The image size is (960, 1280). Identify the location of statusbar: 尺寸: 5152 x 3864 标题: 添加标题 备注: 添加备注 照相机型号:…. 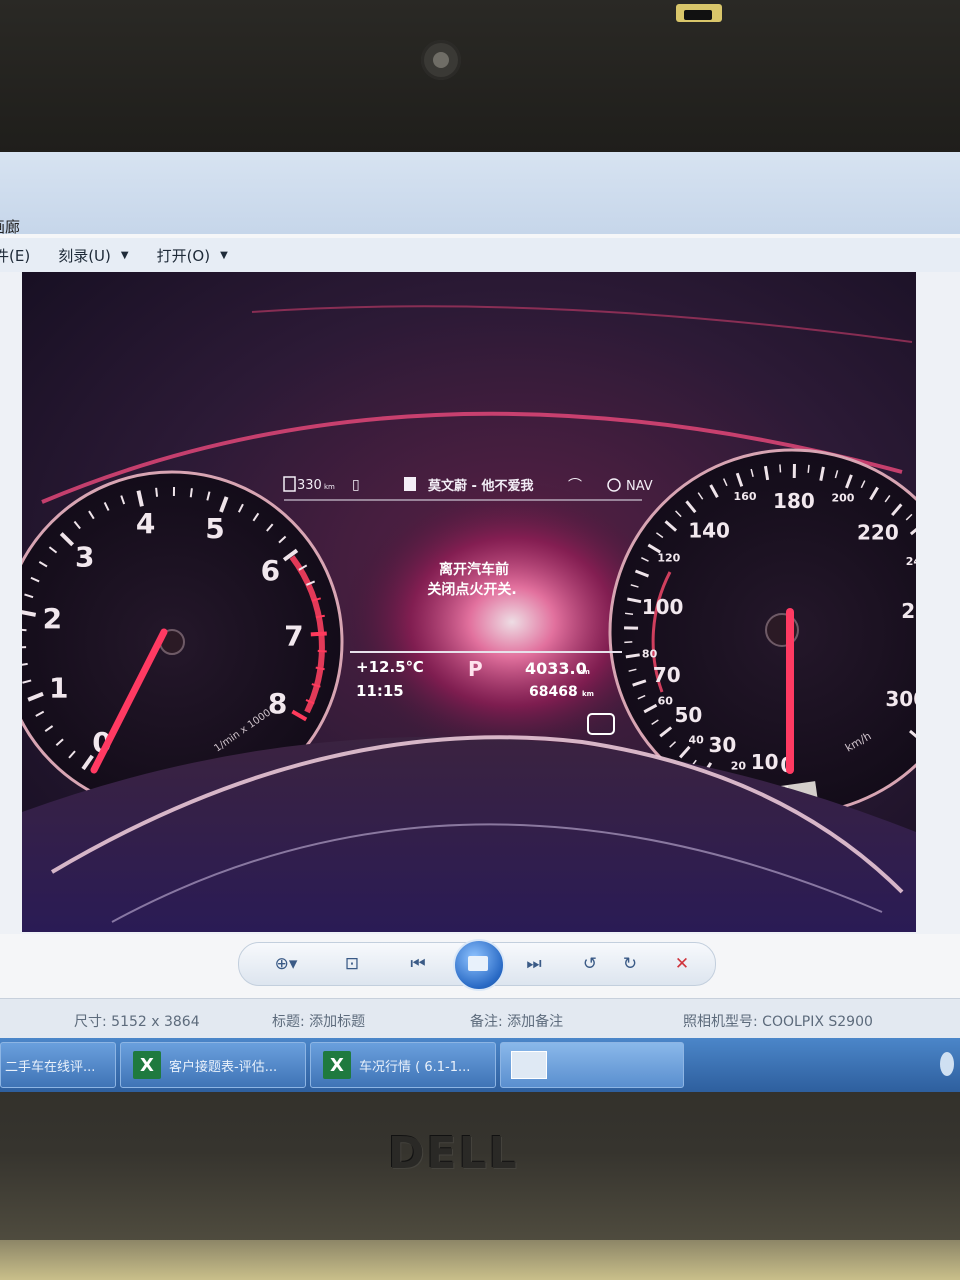
(480, 1018).